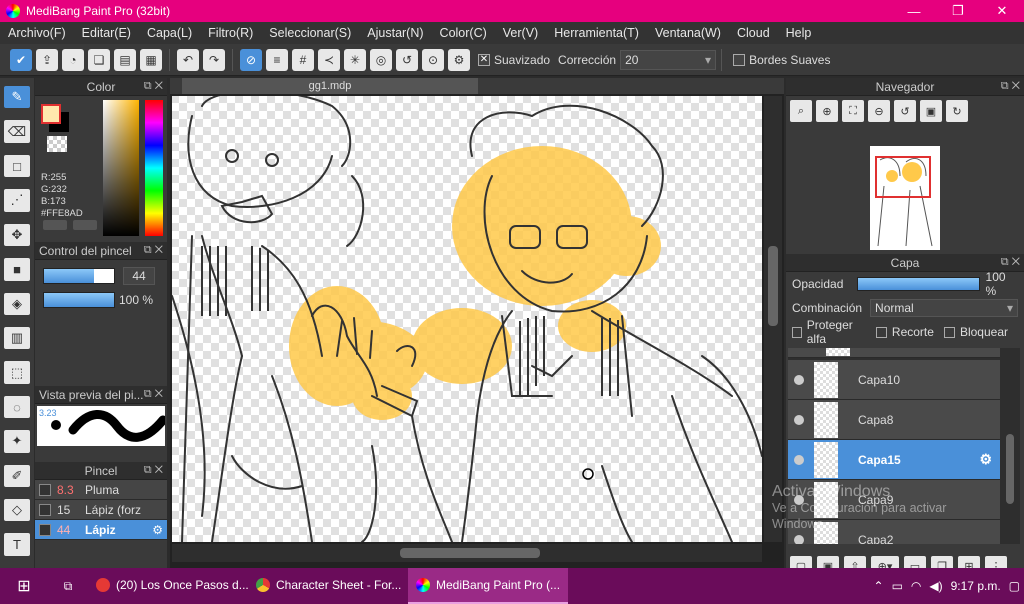 Image resolution: width=1024 pixels, height=604 pixels. Describe the element at coordinates (520, 33) in the screenshot. I see `menu-ver: Ver(V)` at that location.